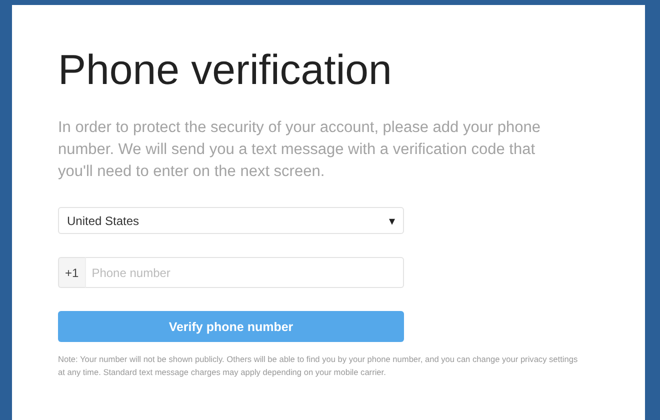 This screenshot has width=660, height=420. I want to click on caret-icon: ▾, so click(392, 221).